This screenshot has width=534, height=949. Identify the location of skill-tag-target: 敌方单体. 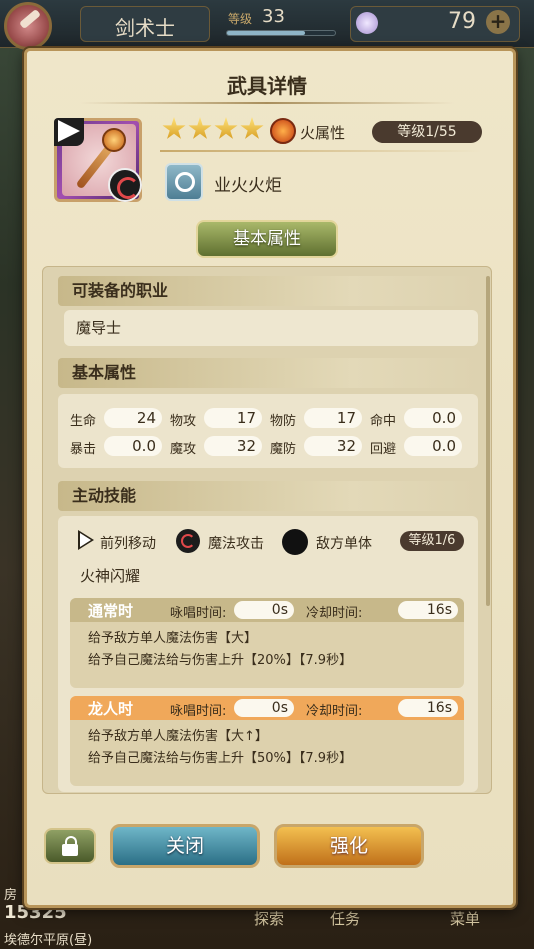
(344, 544).